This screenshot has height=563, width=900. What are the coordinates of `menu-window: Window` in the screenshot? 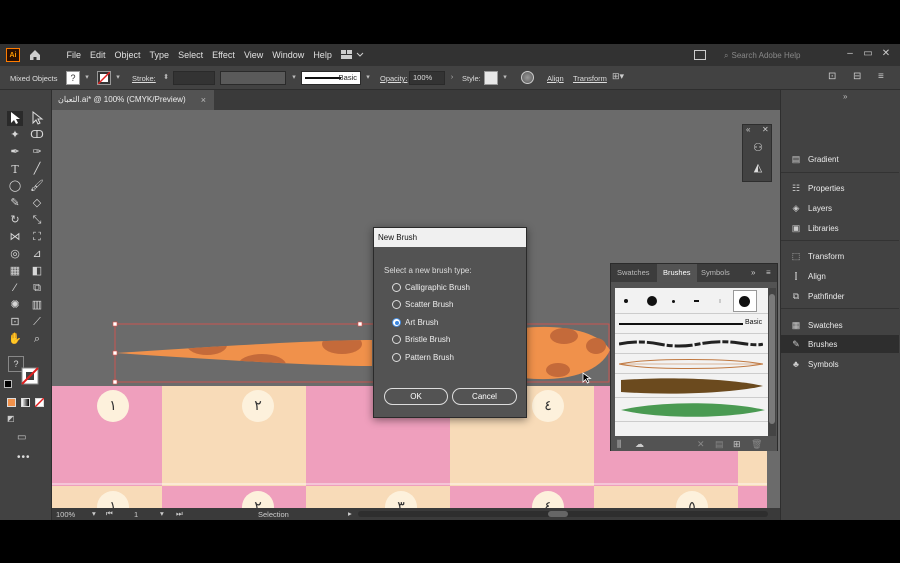 It's located at (288, 55).